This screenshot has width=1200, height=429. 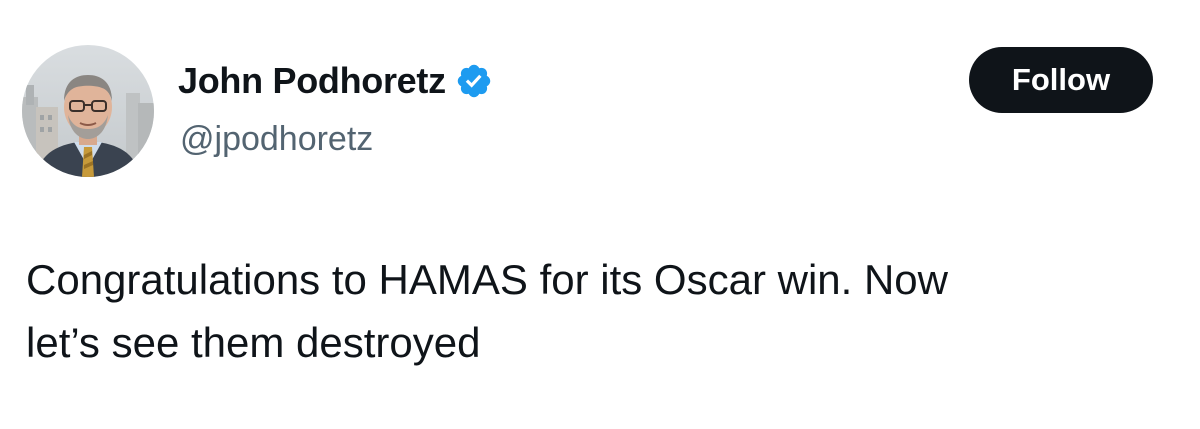 I want to click on tweet-text-line-2: let’s see them destroyed, so click(x=253, y=342).